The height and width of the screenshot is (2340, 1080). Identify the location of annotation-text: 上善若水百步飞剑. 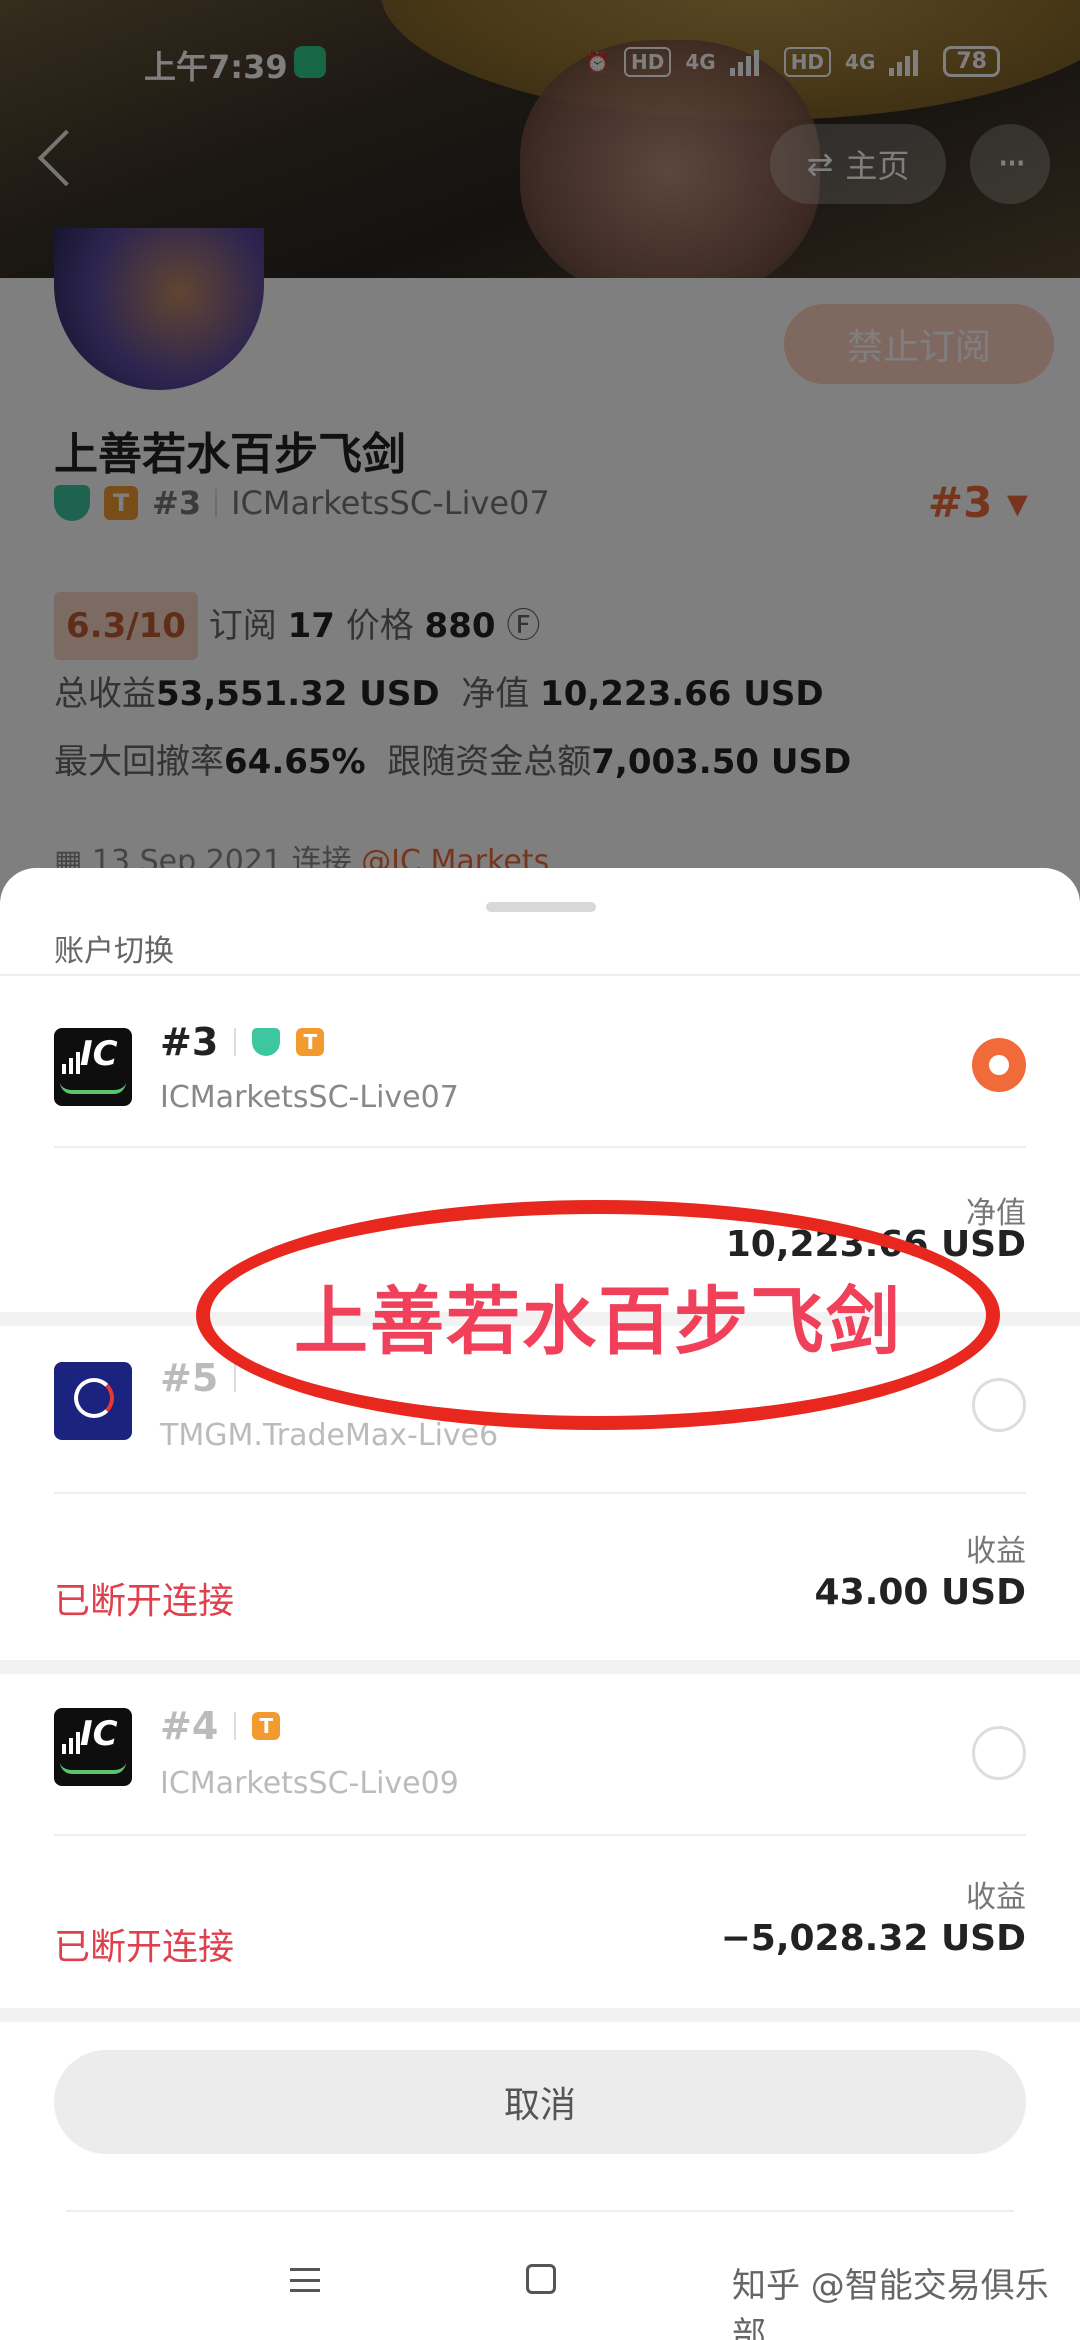
(598, 1321).